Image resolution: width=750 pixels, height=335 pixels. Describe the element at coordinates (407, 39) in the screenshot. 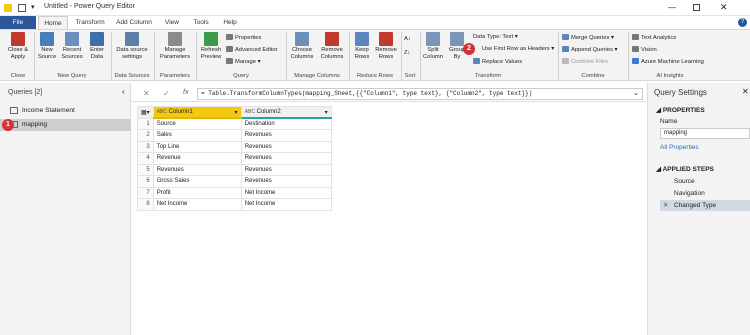

I see `sort-ascending-icon: A↓` at that location.